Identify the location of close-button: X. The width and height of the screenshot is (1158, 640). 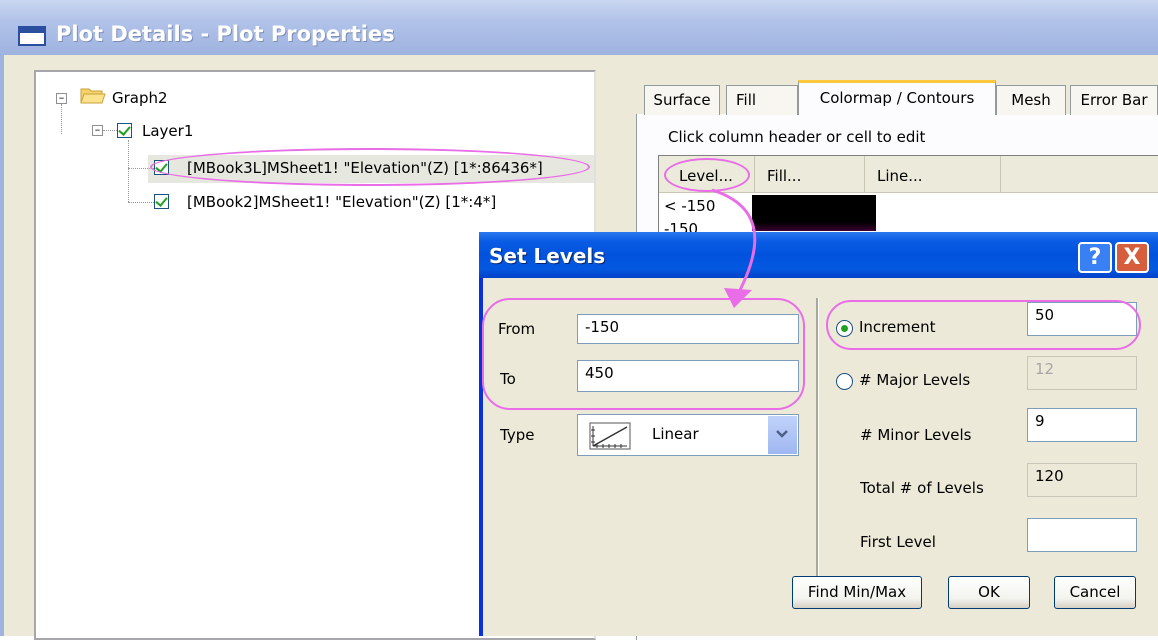
(1132, 257).